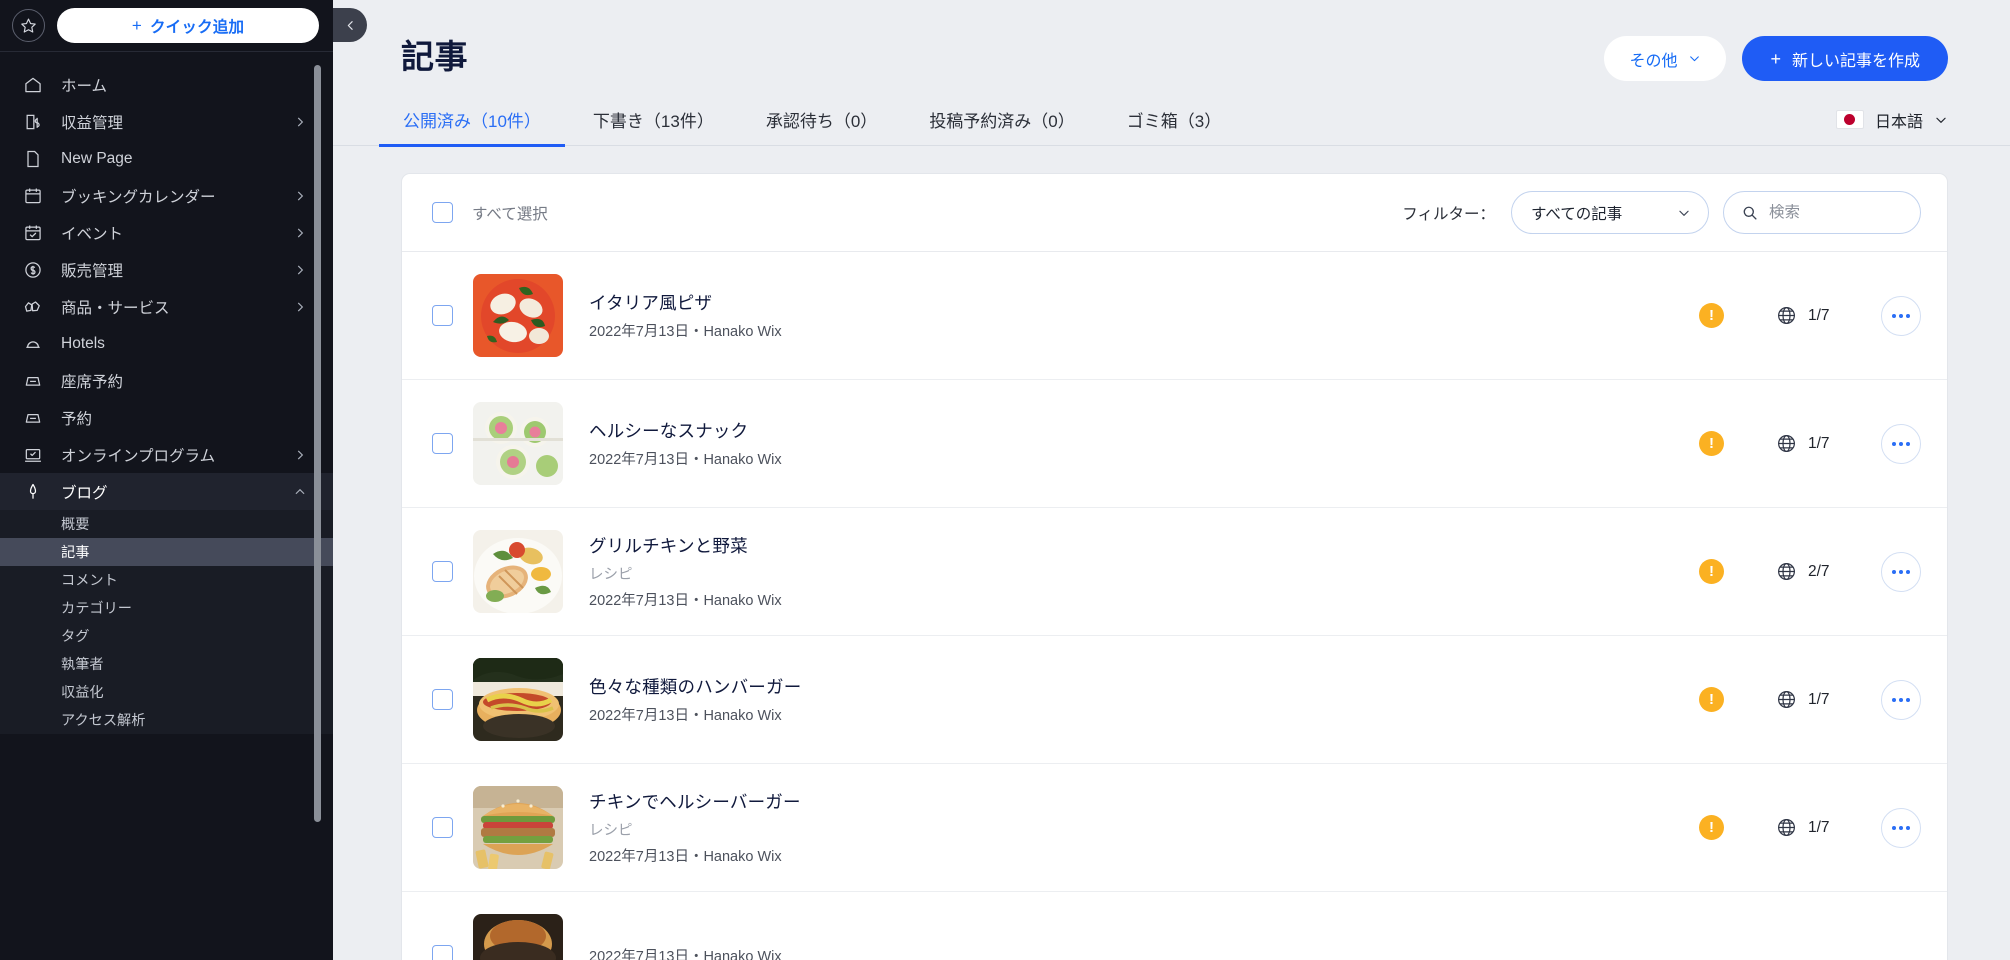 This screenshot has width=2010, height=960. I want to click on sidebar-subitem-comments: コメント, so click(166, 580).